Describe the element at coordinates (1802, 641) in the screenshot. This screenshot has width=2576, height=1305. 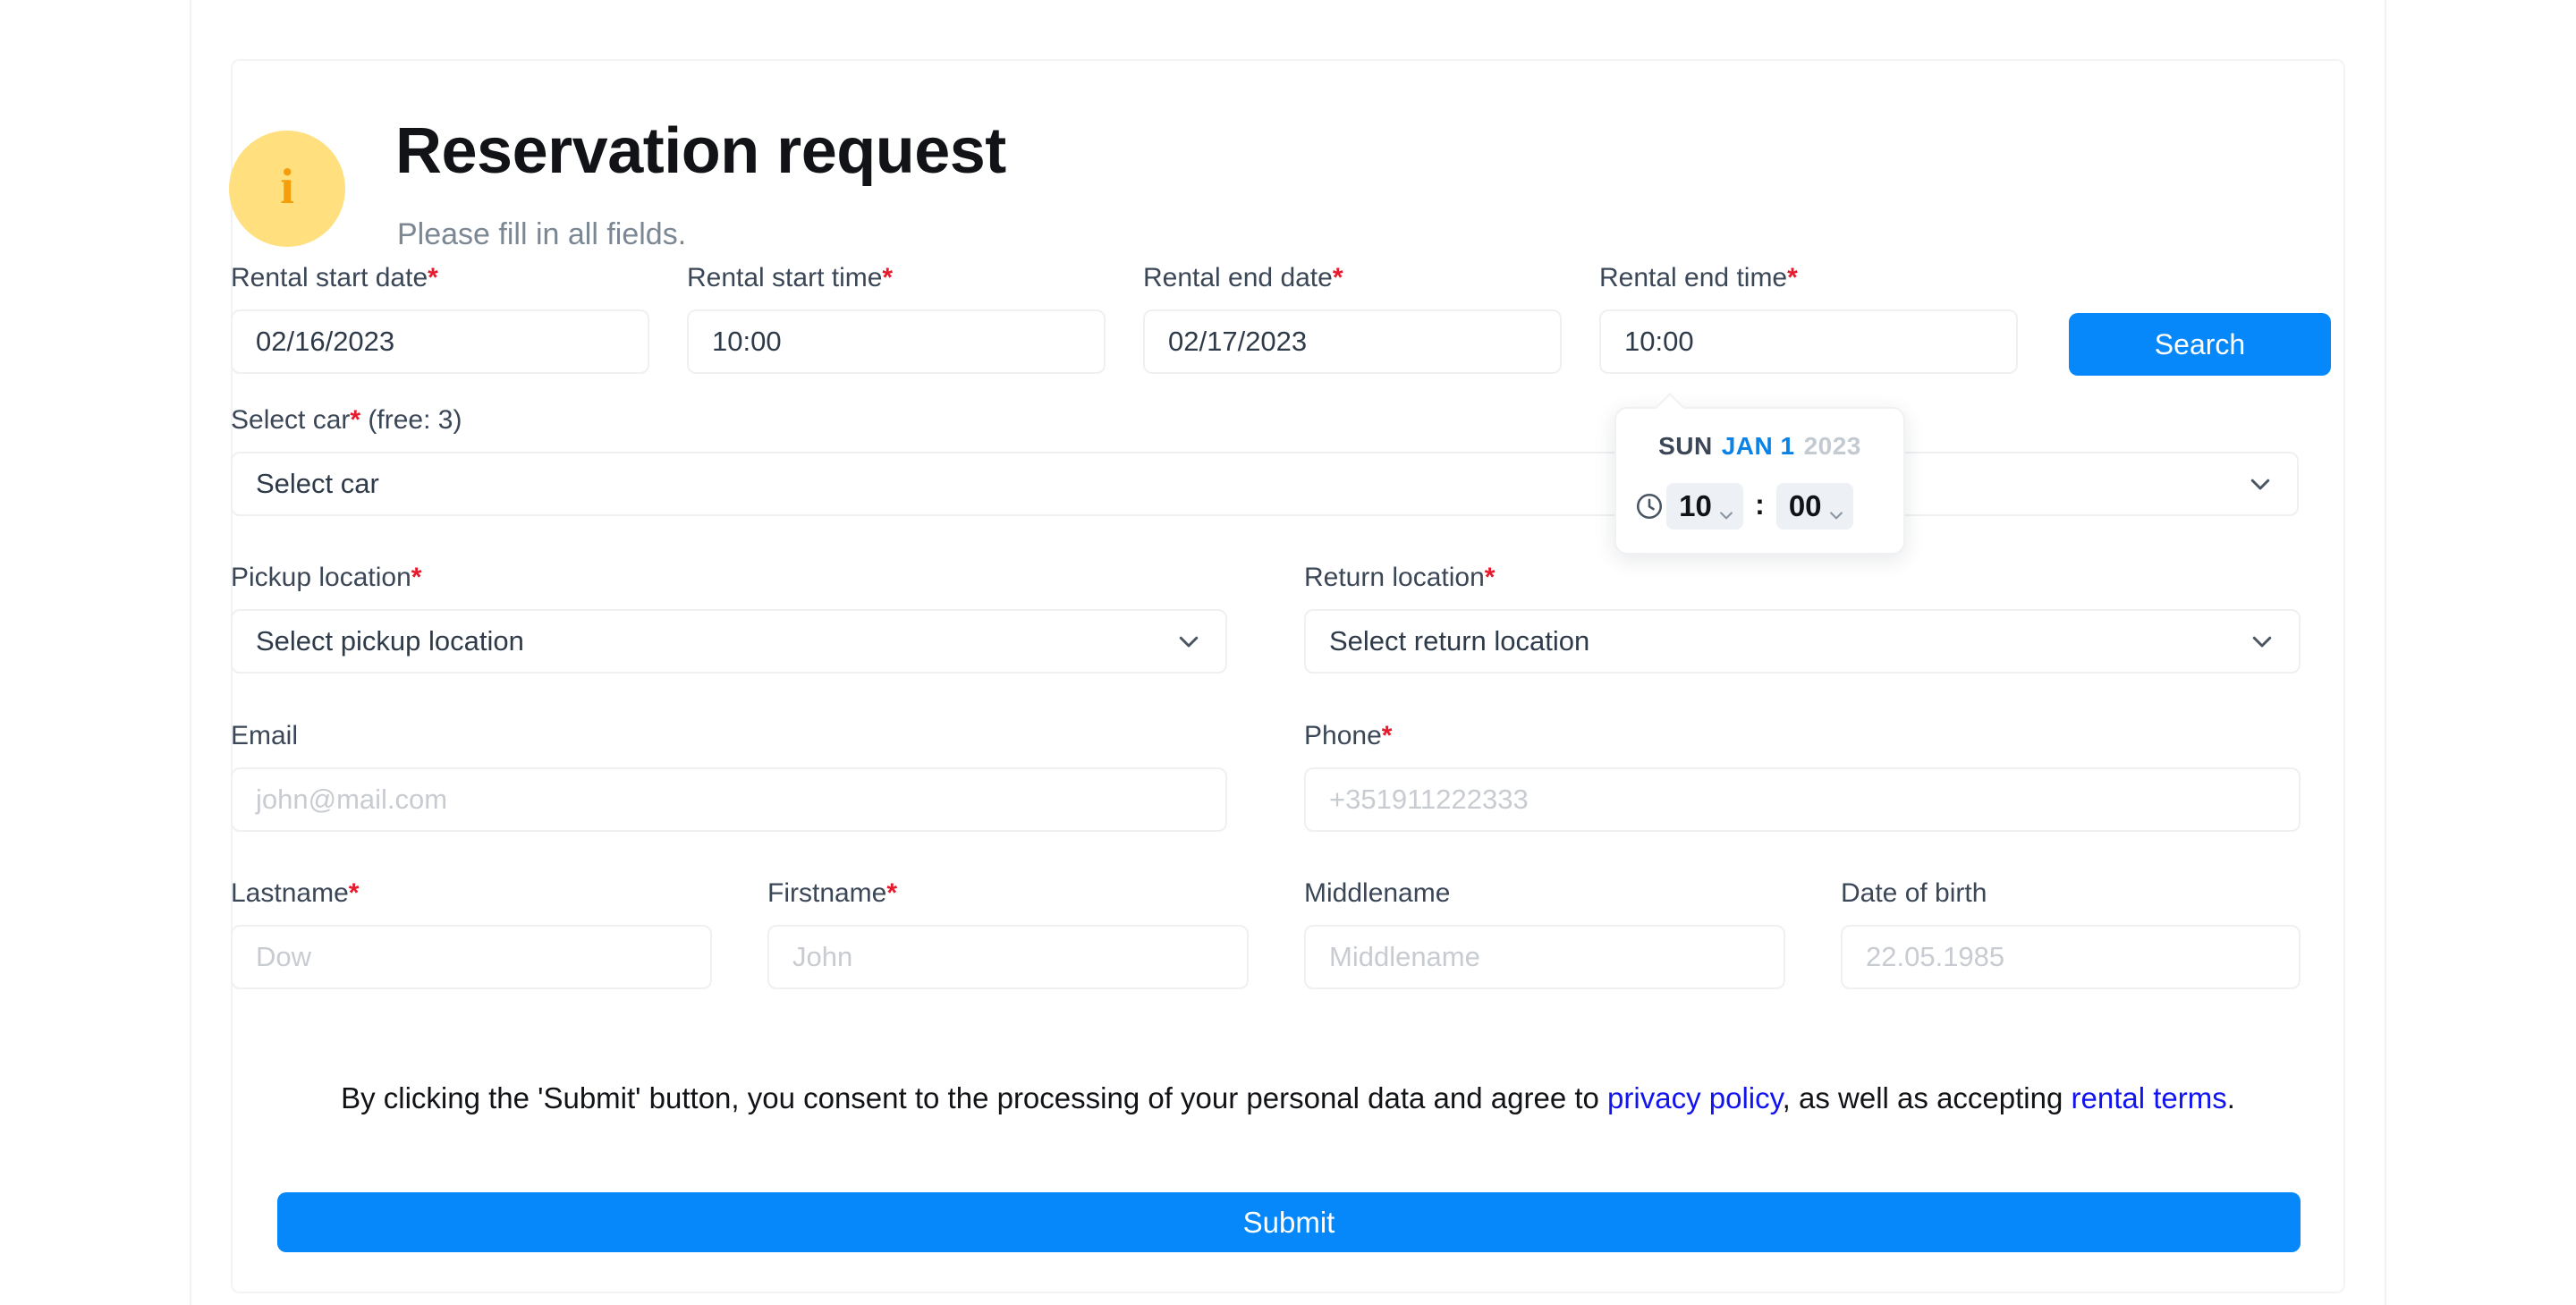
I see `return-location-dropdown: Select return location` at that location.